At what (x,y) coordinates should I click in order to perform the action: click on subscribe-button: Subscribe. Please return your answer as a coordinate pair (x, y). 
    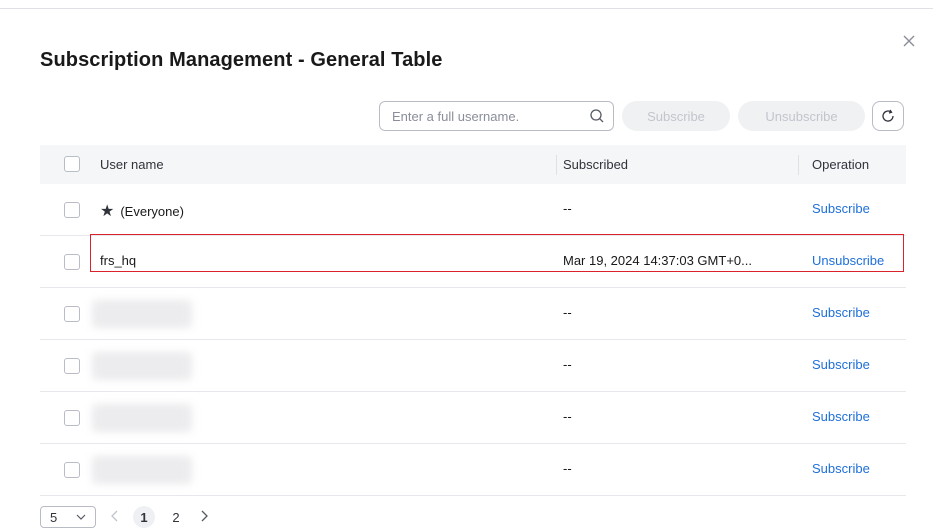
    Looking at the image, I should click on (676, 116).